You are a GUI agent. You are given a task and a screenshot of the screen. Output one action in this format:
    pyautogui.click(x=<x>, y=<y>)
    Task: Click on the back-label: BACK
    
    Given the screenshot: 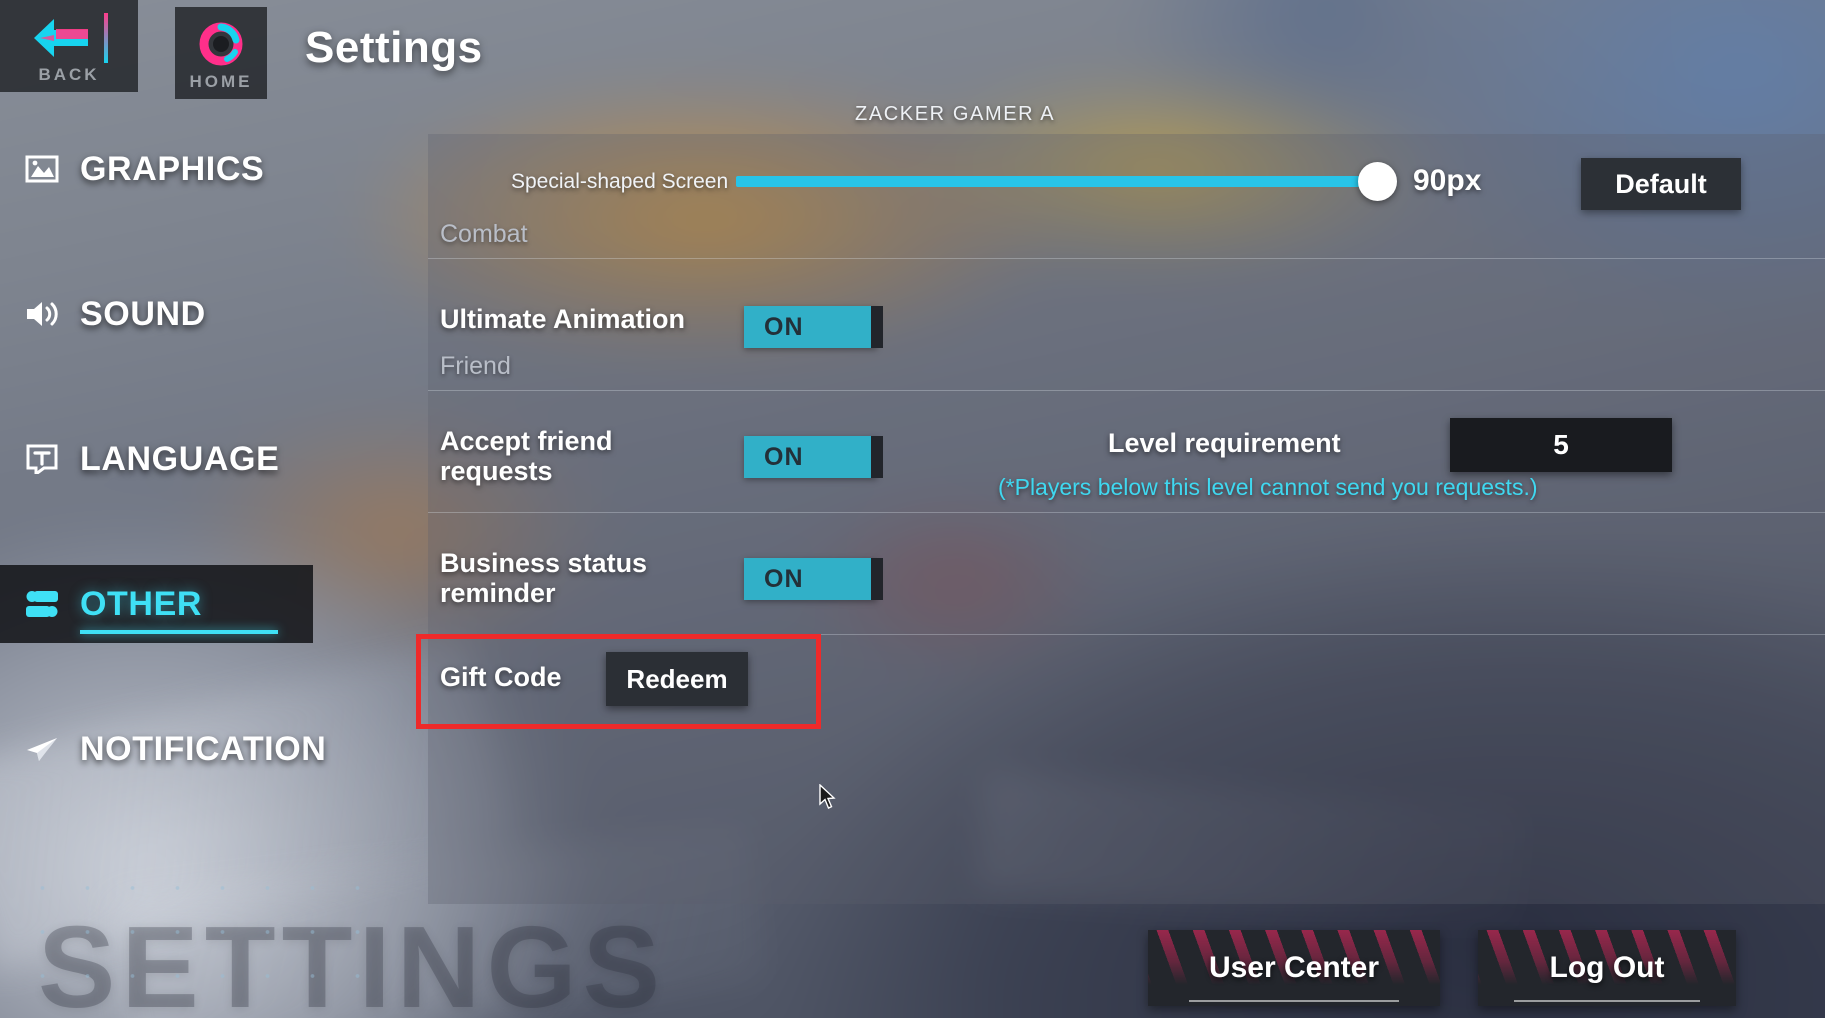 What is the action you would take?
    pyautogui.click(x=69, y=74)
    